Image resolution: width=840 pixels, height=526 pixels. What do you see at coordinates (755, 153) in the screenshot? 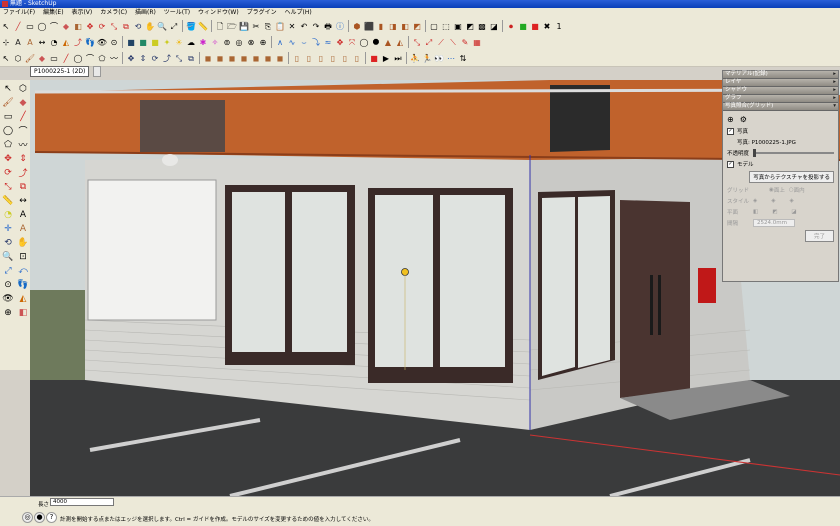
I see `opacity-slider-thumb` at bounding box center [755, 153].